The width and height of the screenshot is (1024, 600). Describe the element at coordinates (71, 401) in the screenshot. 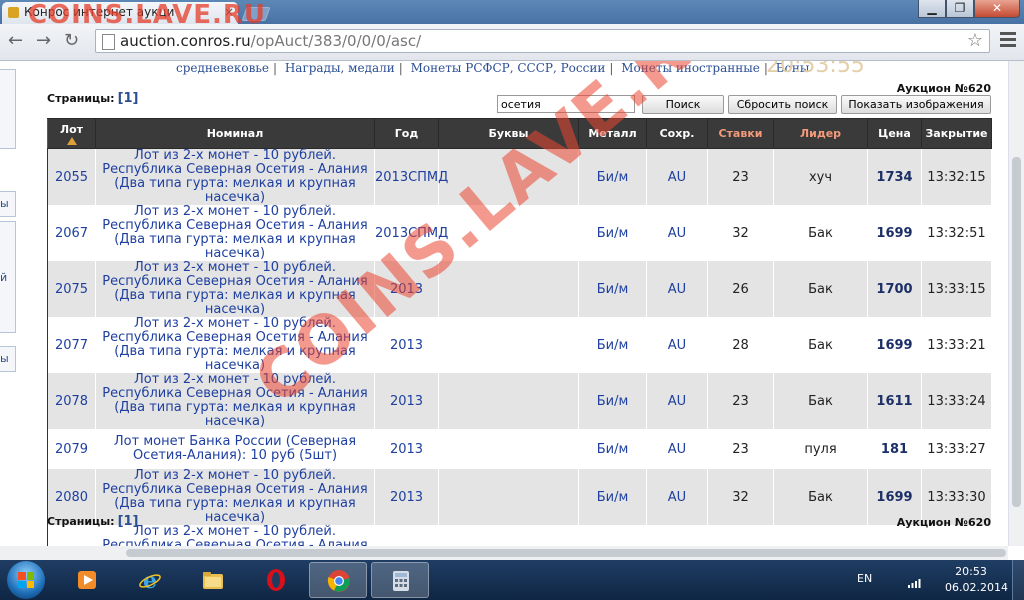

I see `lot-link: 2078` at that location.